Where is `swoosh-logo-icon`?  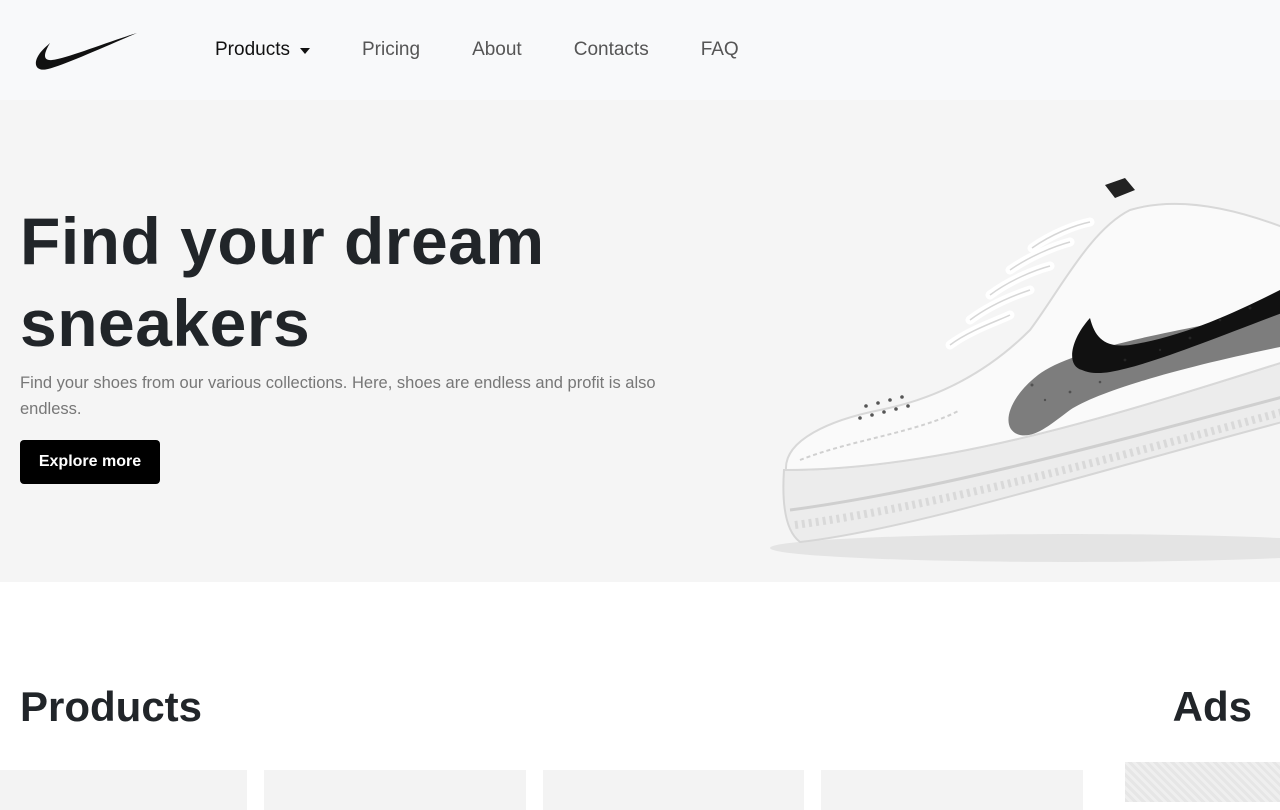 swoosh-logo-icon is located at coordinates (86, 51).